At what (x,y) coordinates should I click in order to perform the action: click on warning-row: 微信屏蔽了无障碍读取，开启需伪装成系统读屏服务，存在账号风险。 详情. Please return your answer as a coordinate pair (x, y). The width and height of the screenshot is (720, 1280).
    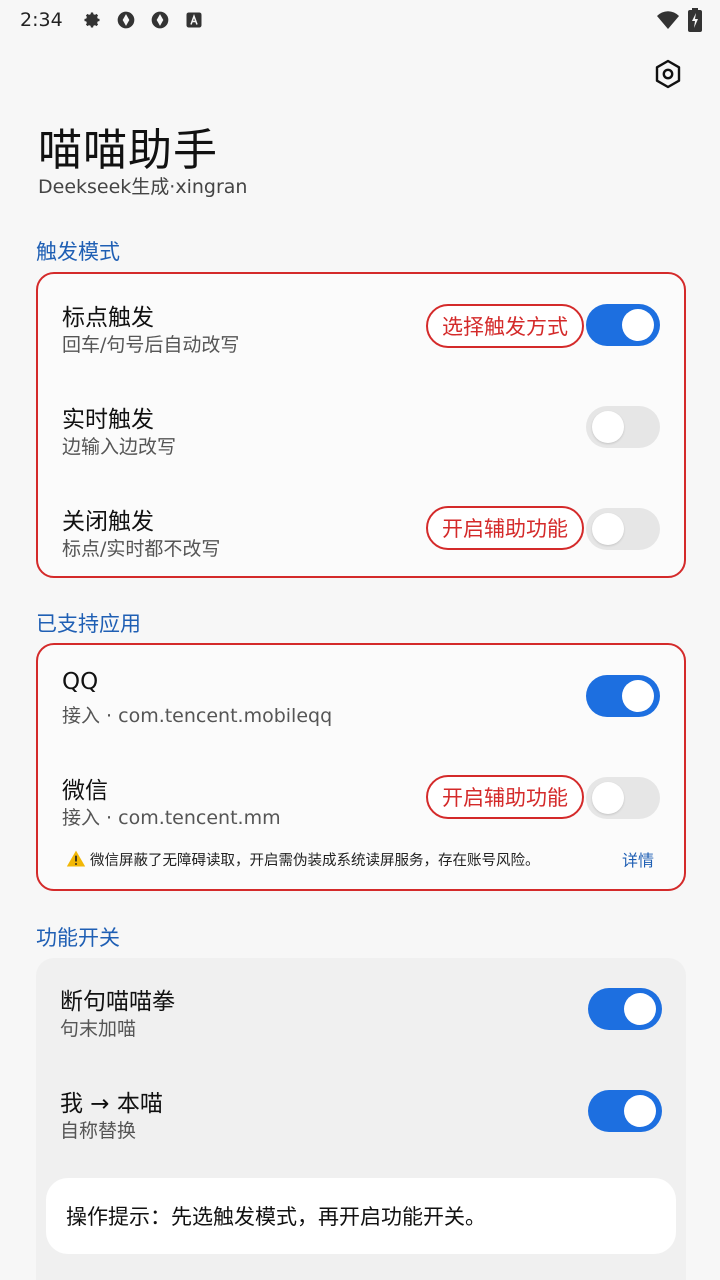
    Looking at the image, I should click on (361, 859).